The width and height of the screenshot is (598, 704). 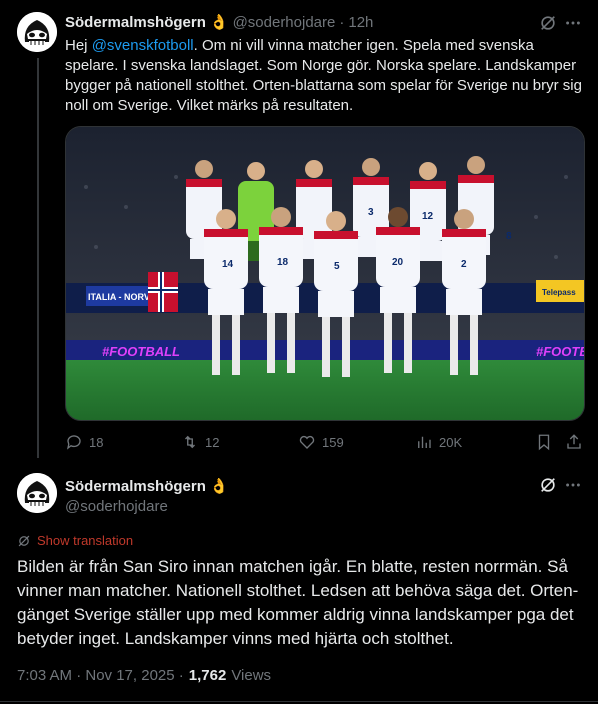 What do you see at coordinates (398, 262) in the screenshot?
I see `shirt-number: 20` at bounding box center [398, 262].